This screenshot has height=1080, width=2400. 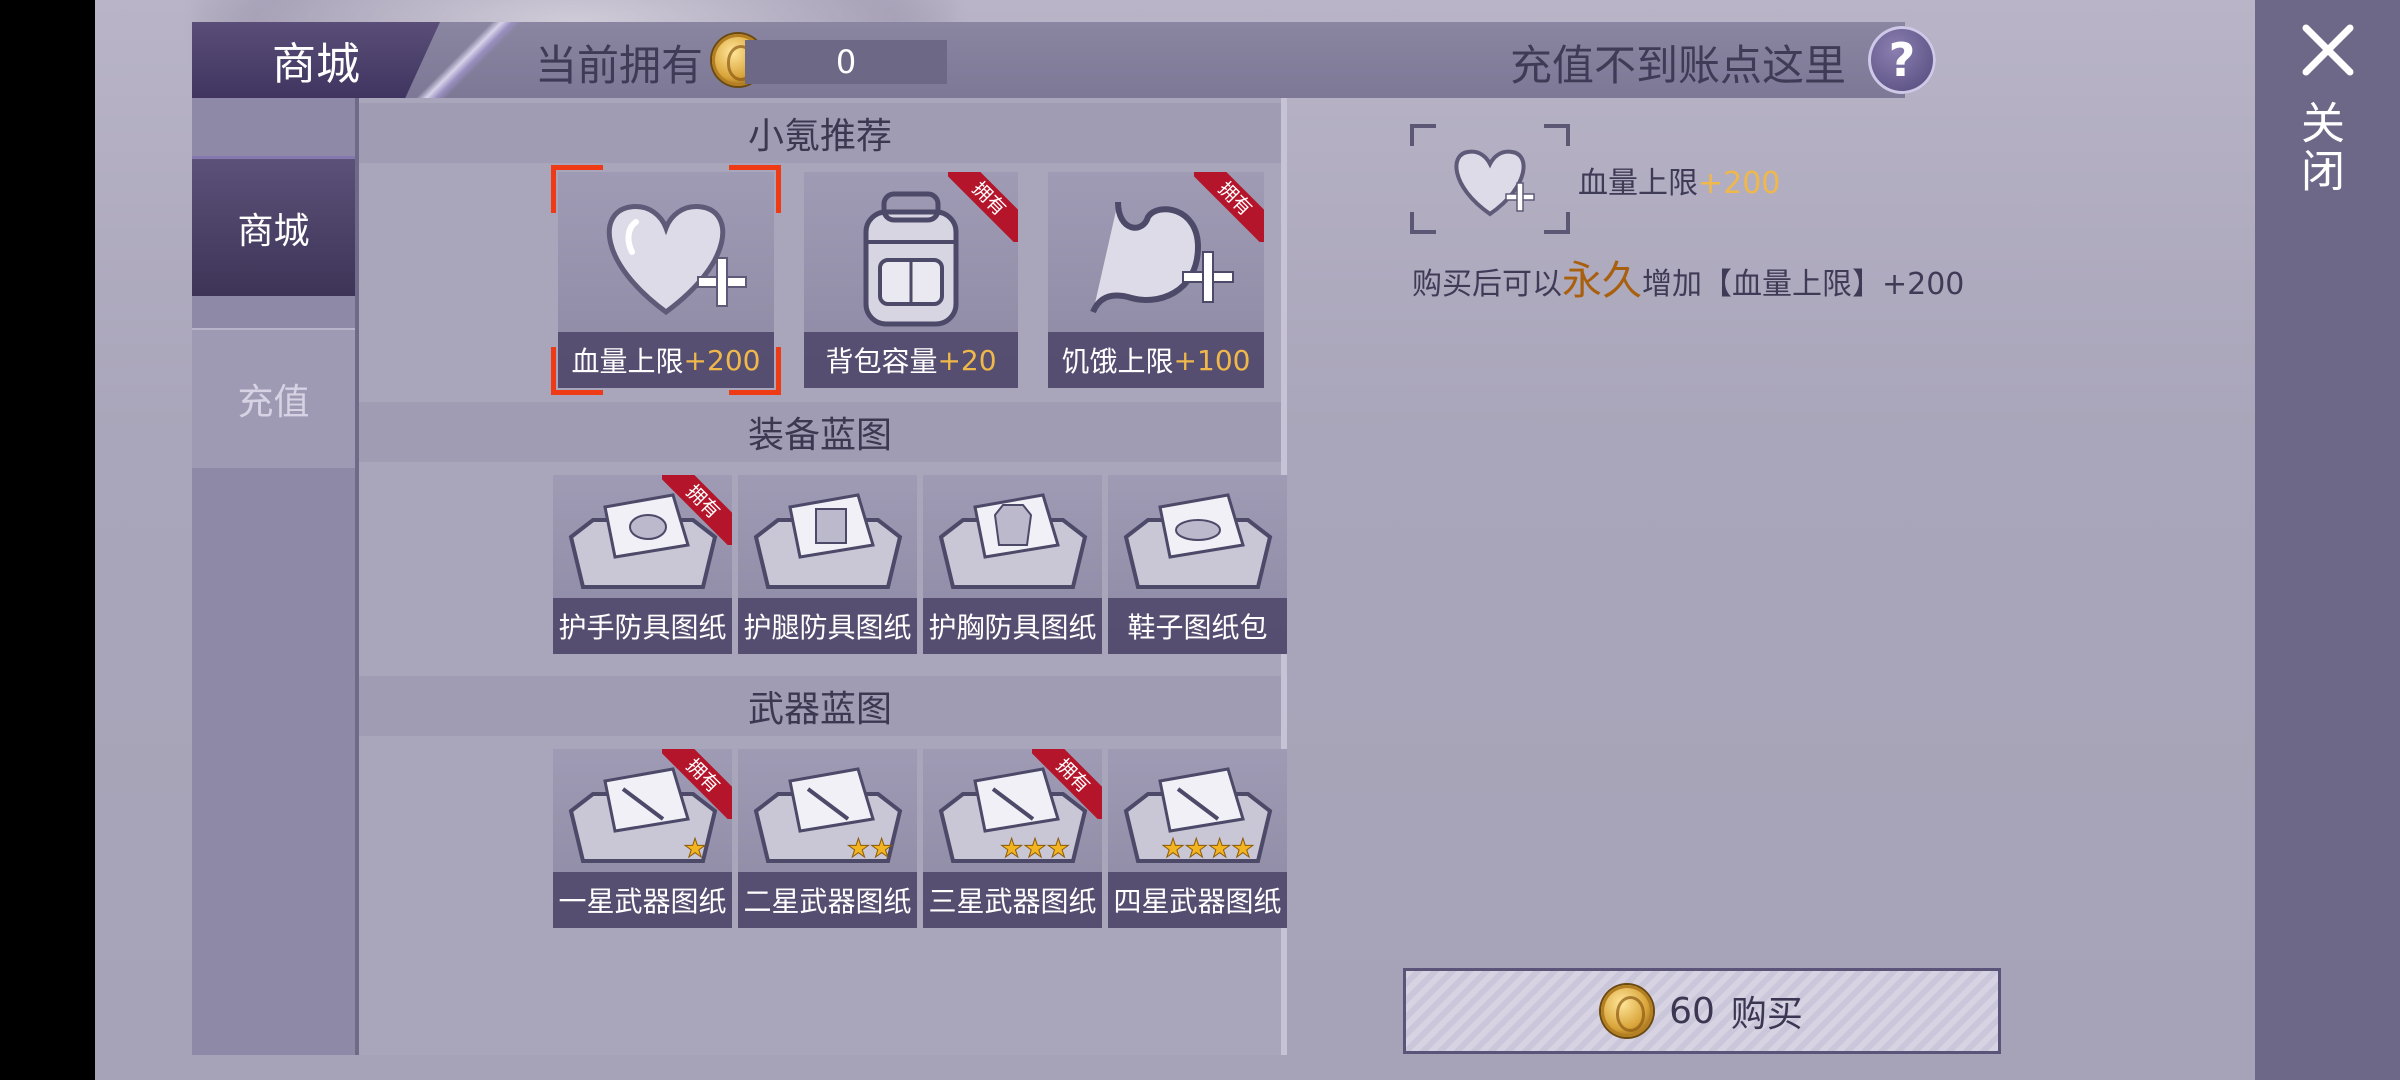 I want to click on shop-item-glove-blueprint: 拥有 护手防具图纸, so click(x=642, y=564).